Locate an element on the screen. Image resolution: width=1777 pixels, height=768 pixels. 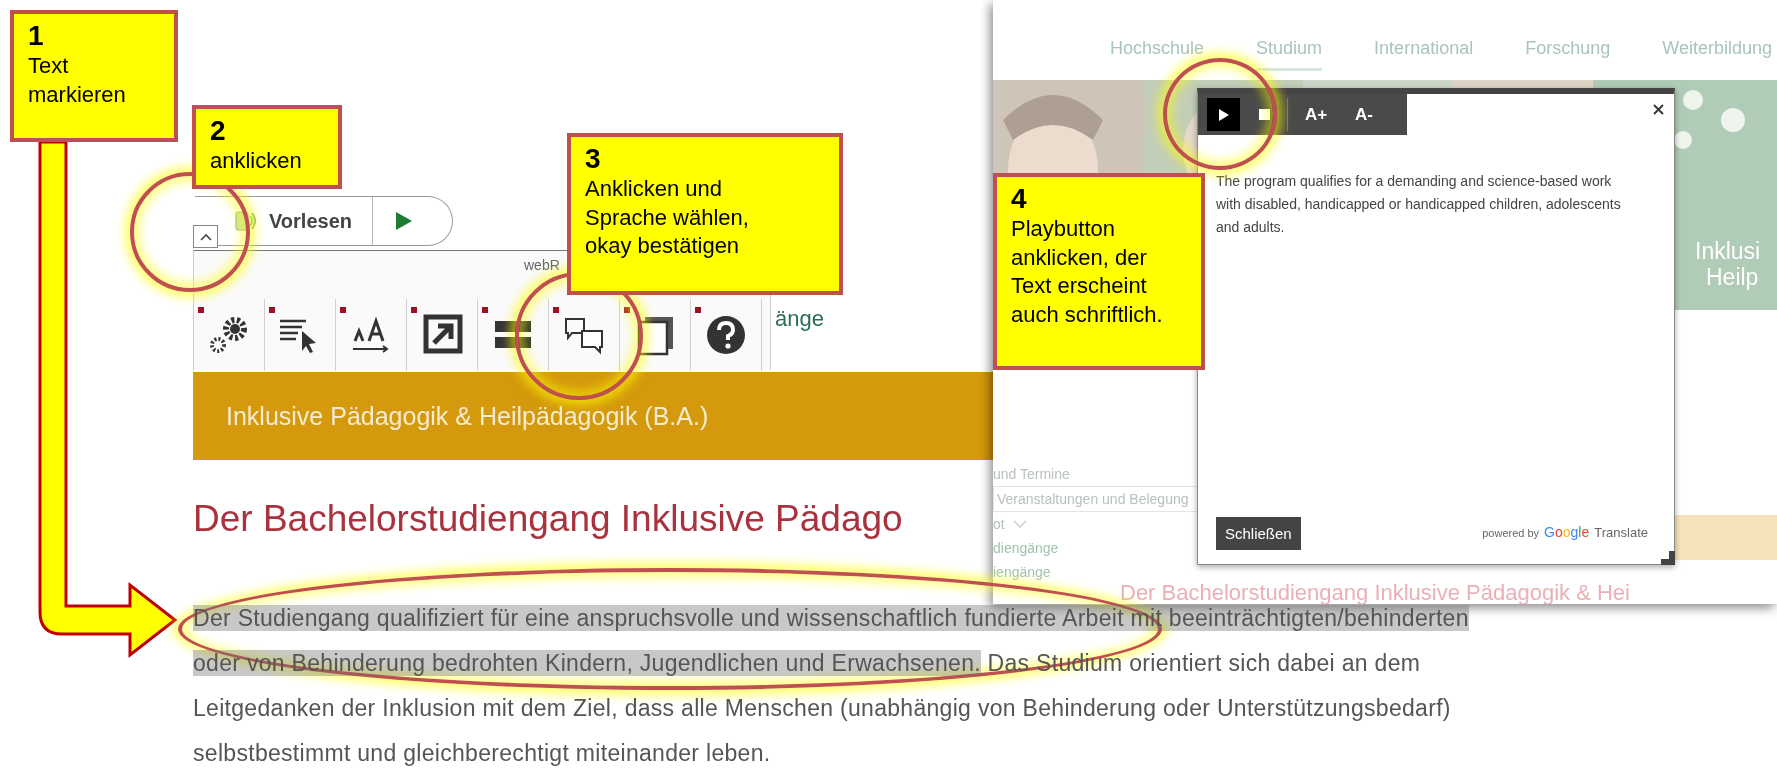
step-text: anklicken is located at coordinates (256, 161).